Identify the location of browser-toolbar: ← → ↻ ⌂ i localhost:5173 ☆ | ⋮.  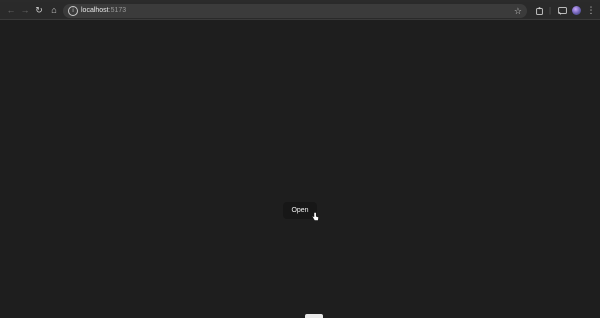
(300, 11).